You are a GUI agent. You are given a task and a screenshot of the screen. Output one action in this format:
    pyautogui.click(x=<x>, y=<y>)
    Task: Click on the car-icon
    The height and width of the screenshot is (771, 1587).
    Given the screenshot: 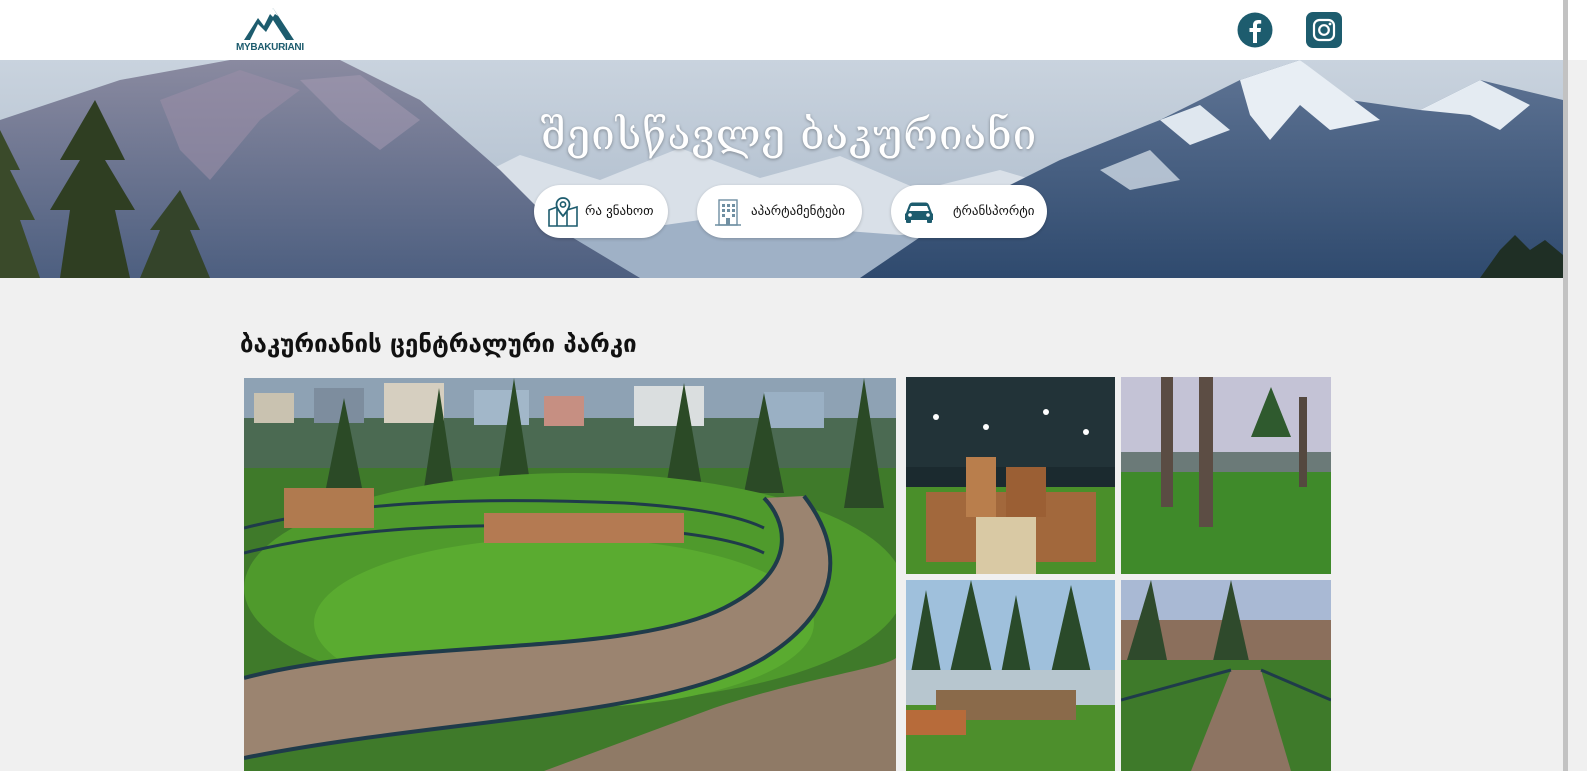 What is the action you would take?
    pyautogui.click(x=919, y=212)
    